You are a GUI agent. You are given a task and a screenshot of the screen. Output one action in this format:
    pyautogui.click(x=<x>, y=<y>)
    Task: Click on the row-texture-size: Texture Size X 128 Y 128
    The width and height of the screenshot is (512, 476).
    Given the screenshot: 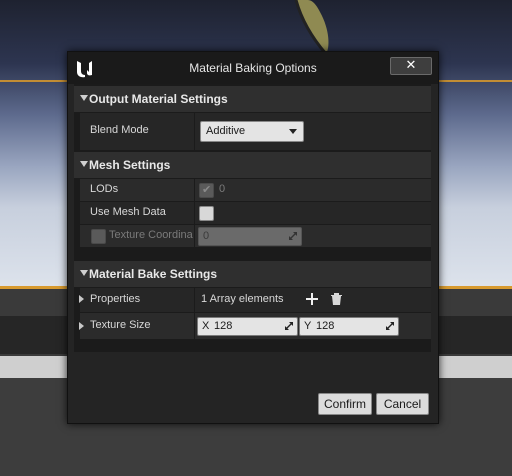 What is the action you would take?
    pyautogui.click(x=255, y=325)
    